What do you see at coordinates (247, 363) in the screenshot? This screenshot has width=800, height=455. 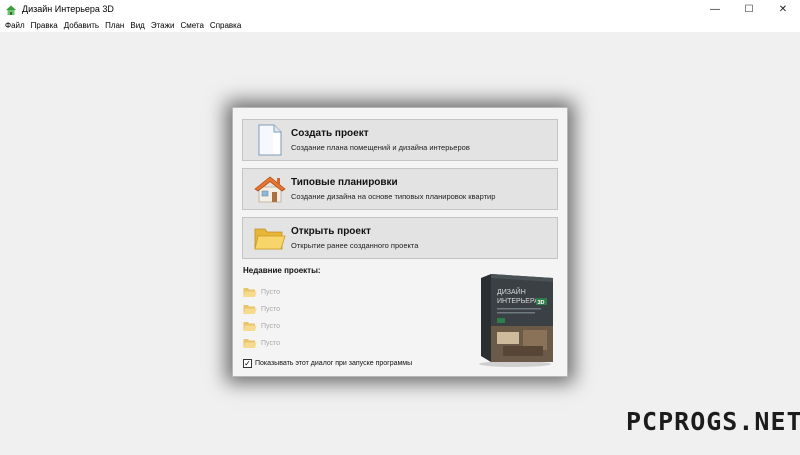 I see `show-on-start-checkbox: ✓` at bounding box center [247, 363].